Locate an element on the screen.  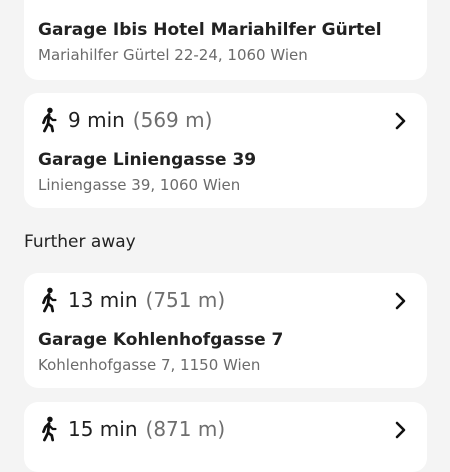
garage-card: 15 min (871 m) is located at coordinates (225, 437).